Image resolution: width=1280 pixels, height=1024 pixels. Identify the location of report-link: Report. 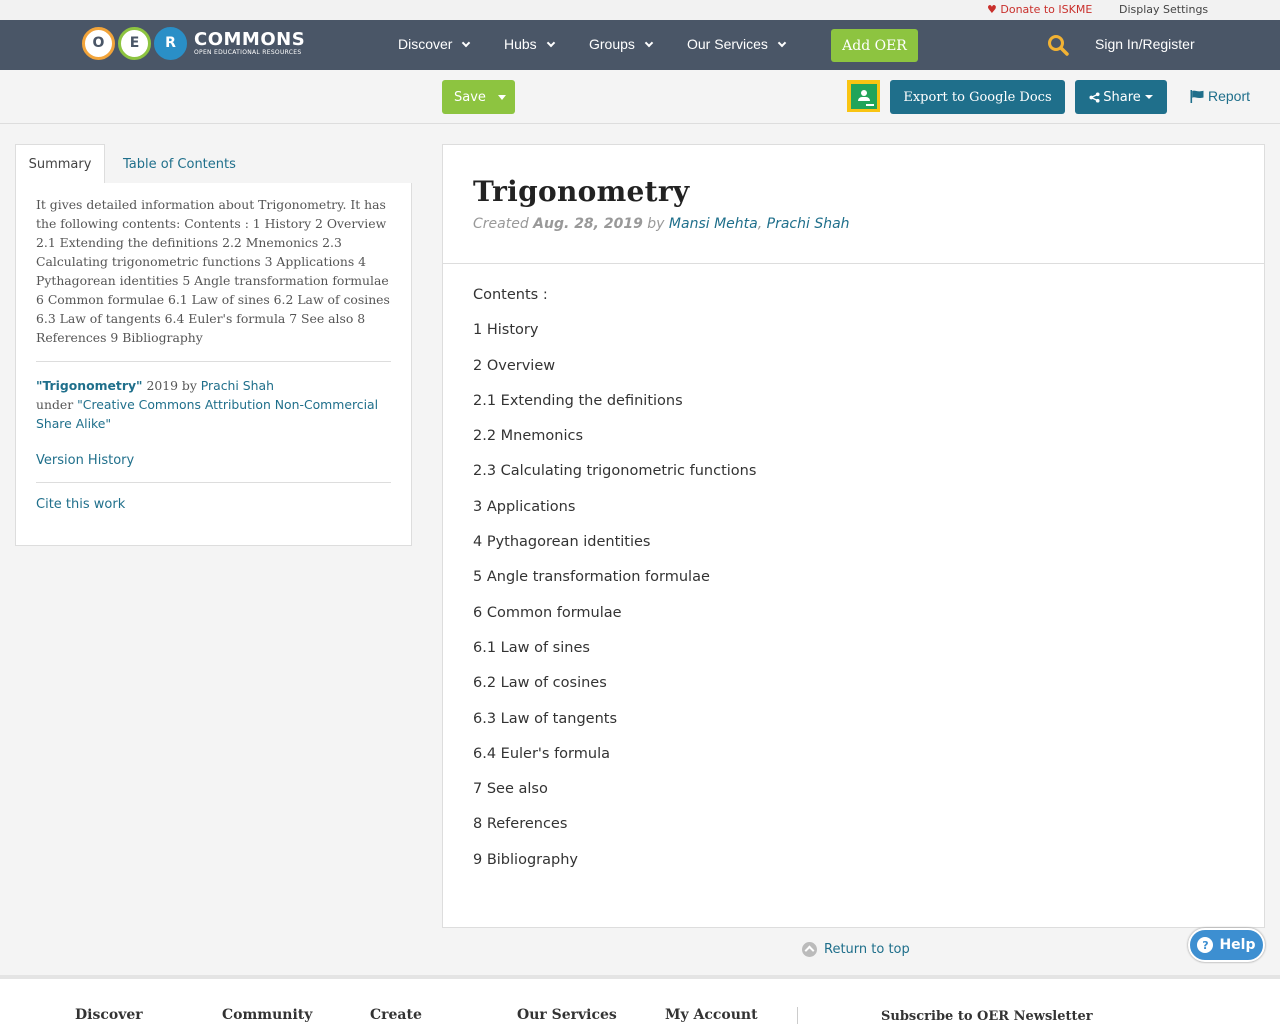
(1220, 96).